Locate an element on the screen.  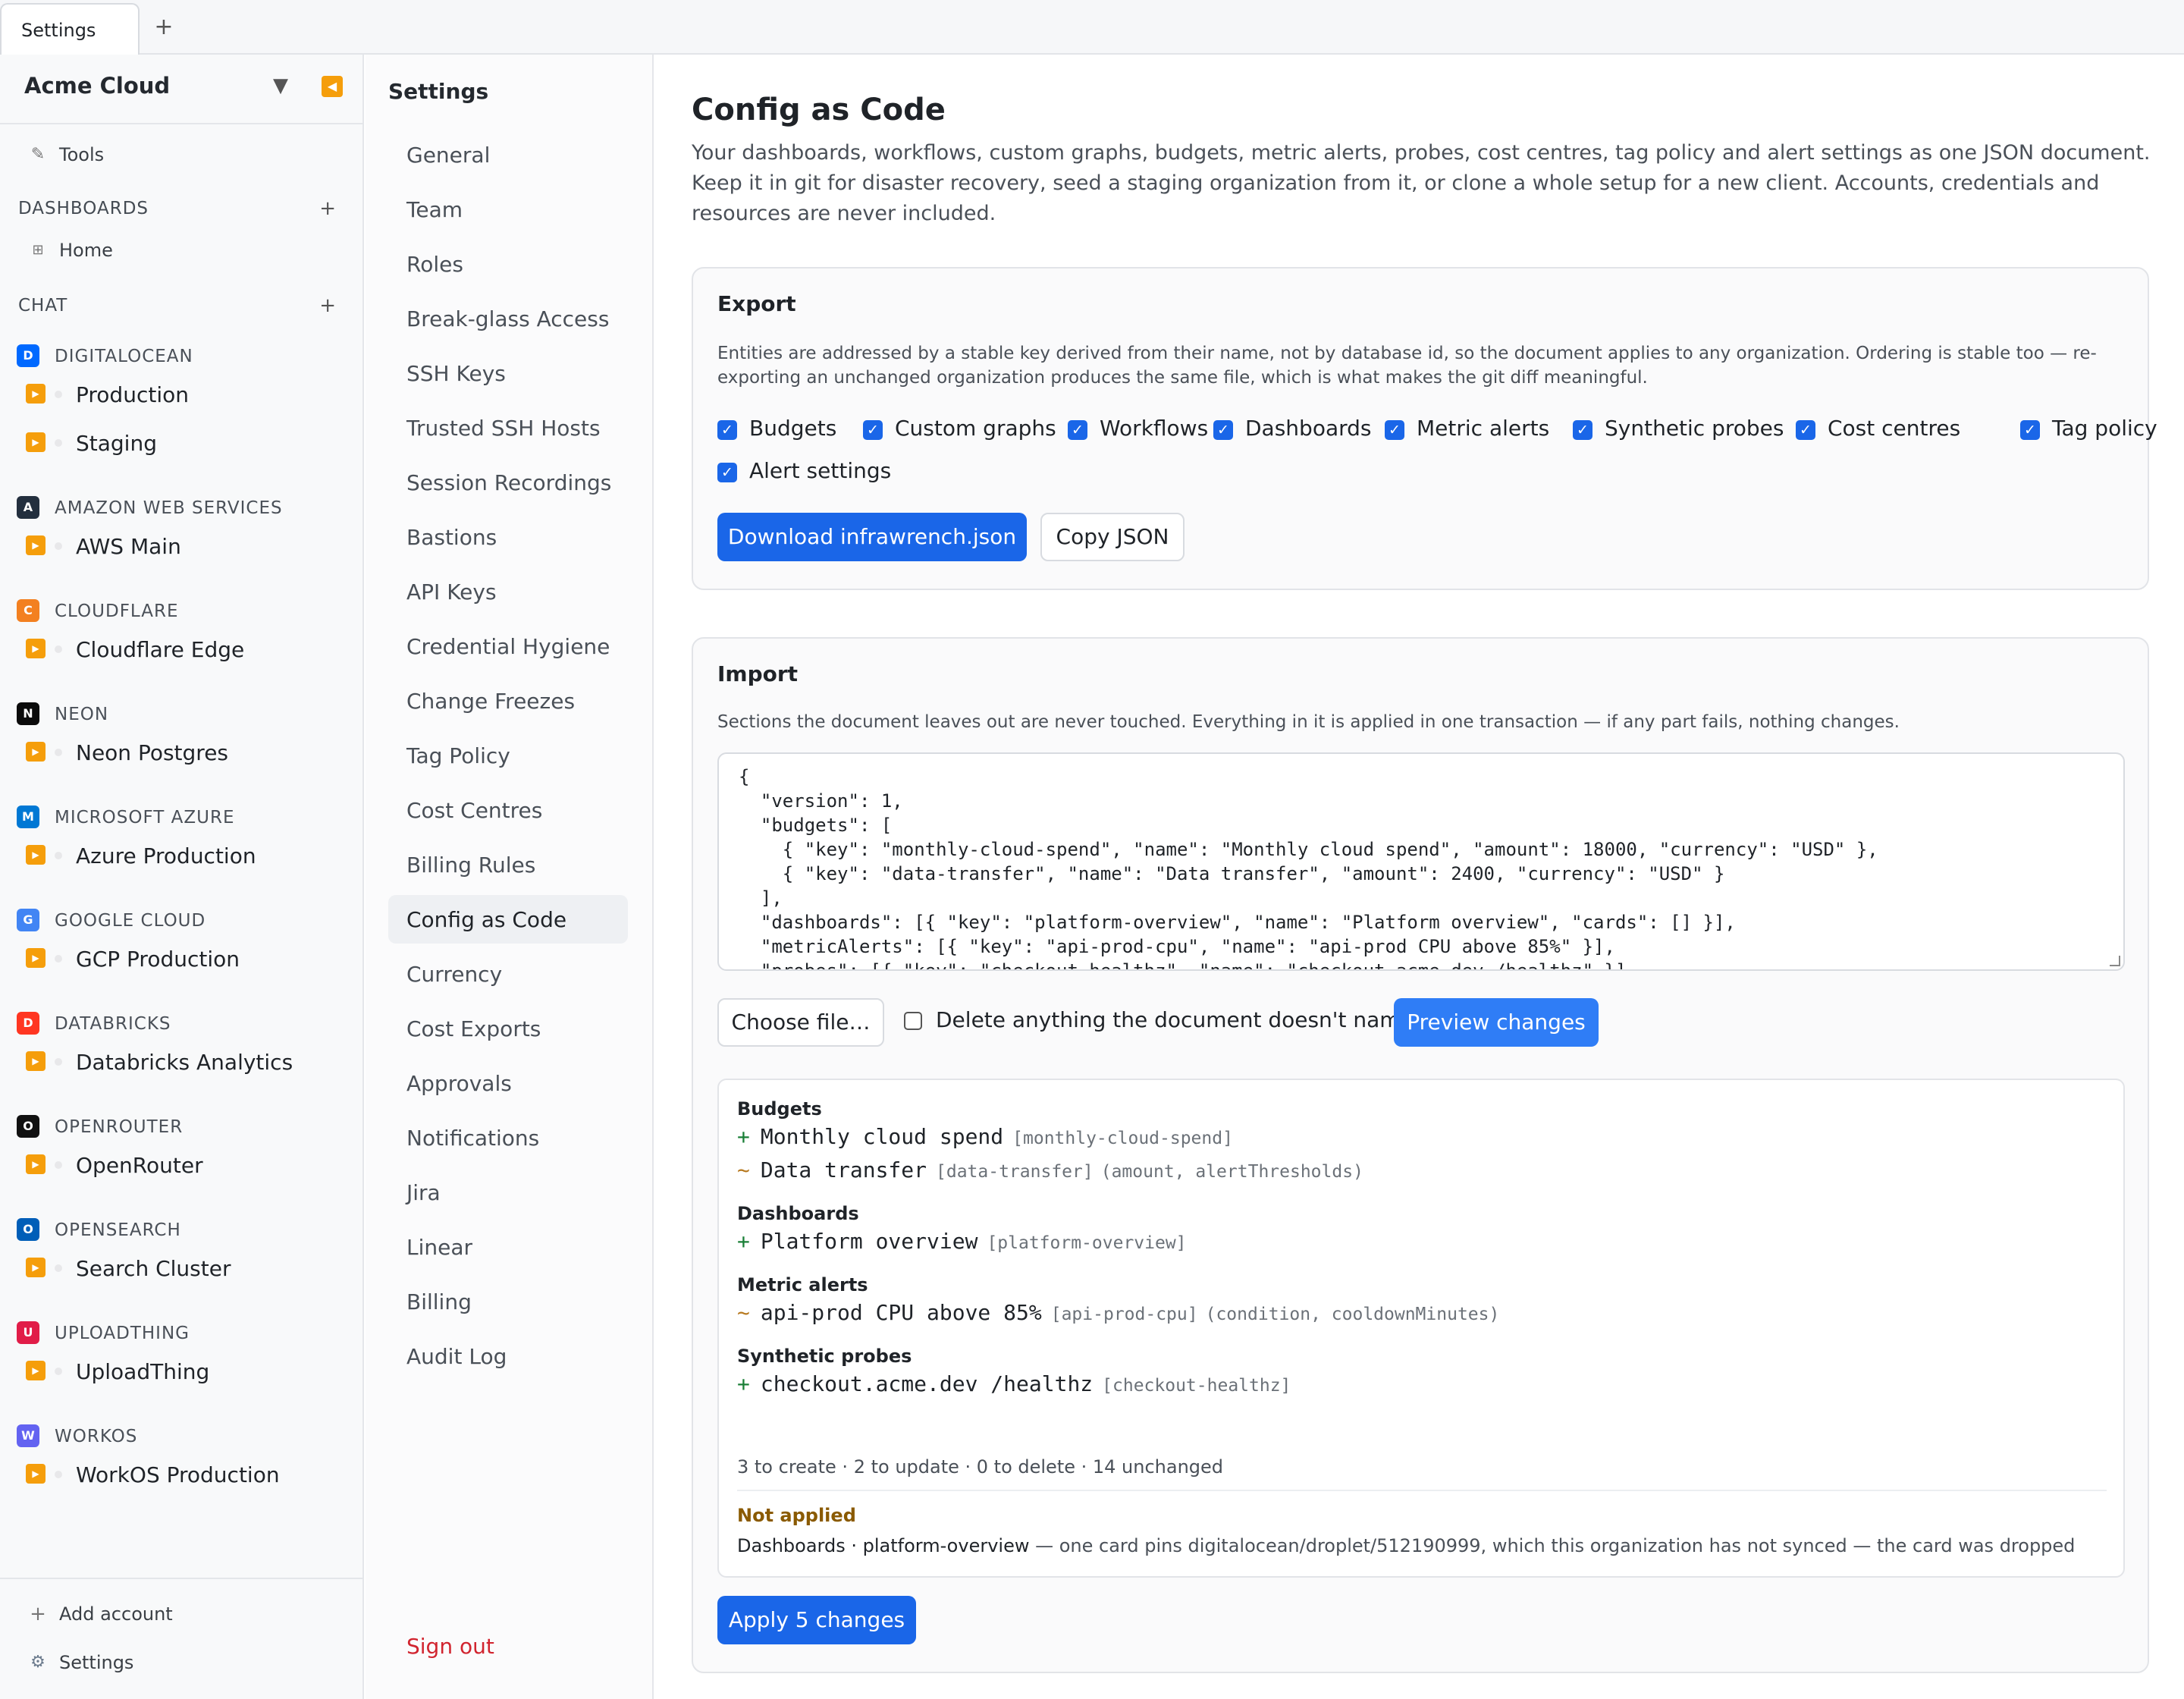
settings-nav-item: Billing Rules is located at coordinates (508, 865).